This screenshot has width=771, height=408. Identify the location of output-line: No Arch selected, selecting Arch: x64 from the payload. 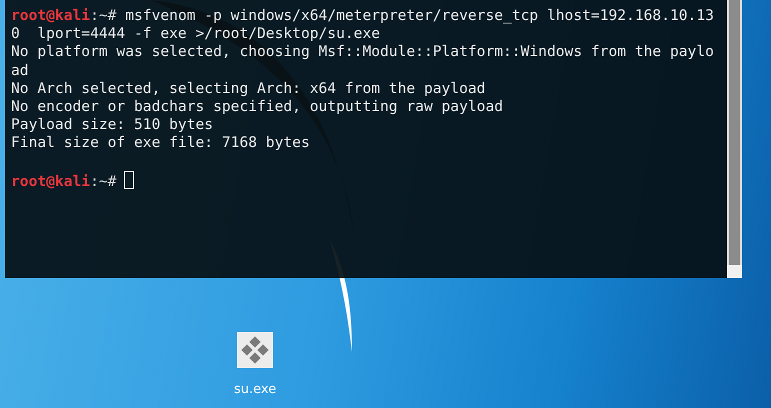
(248, 89).